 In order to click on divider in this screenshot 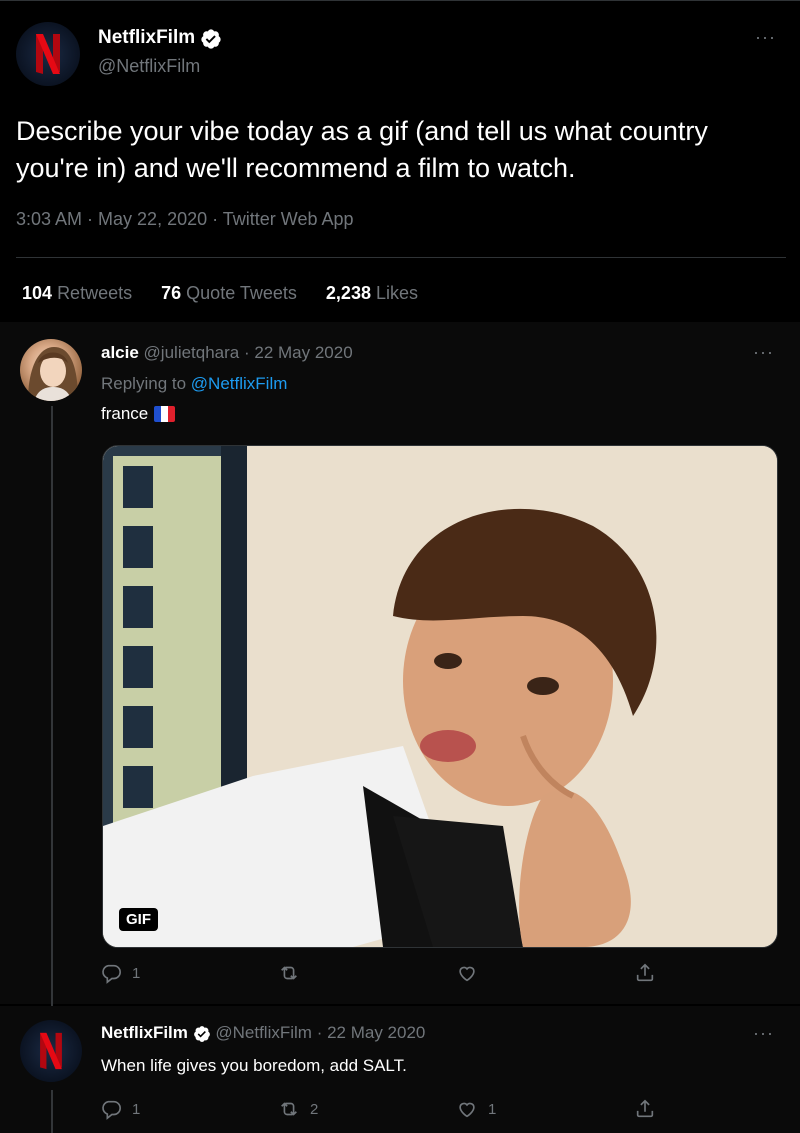, I will do `click(401, 257)`.